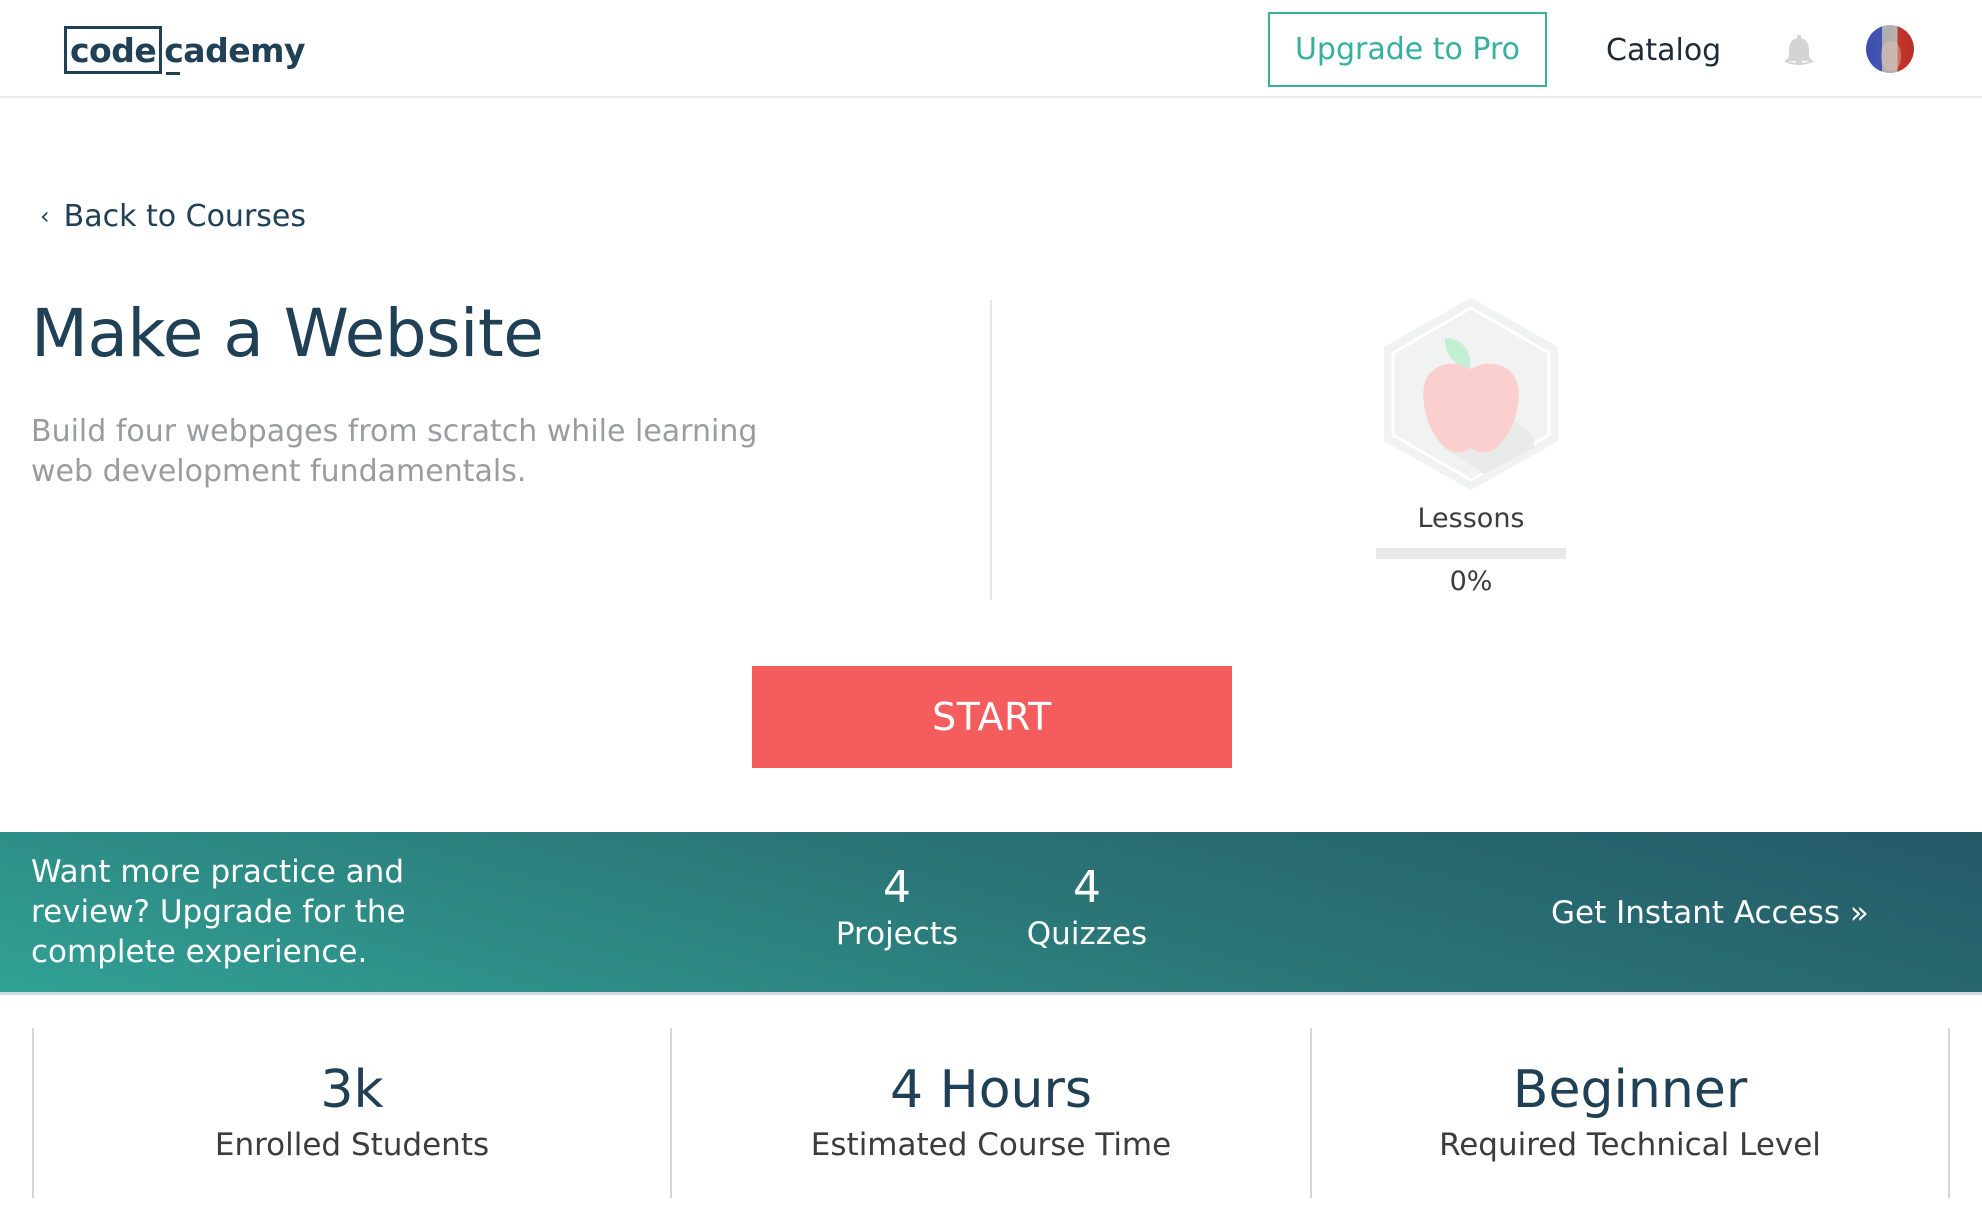  Describe the element at coordinates (1630, 1090) in the screenshot. I see `technical-level-value: Beginner` at that location.